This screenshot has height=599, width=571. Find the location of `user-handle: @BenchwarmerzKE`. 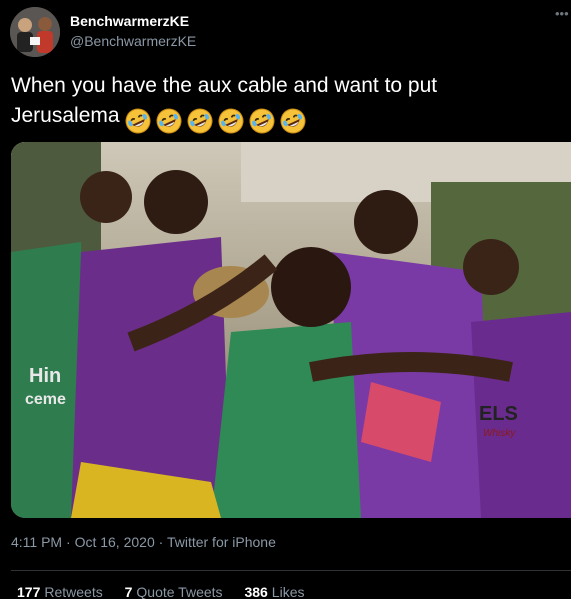

user-handle: @BenchwarmerzKE is located at coordinates (133, 41).